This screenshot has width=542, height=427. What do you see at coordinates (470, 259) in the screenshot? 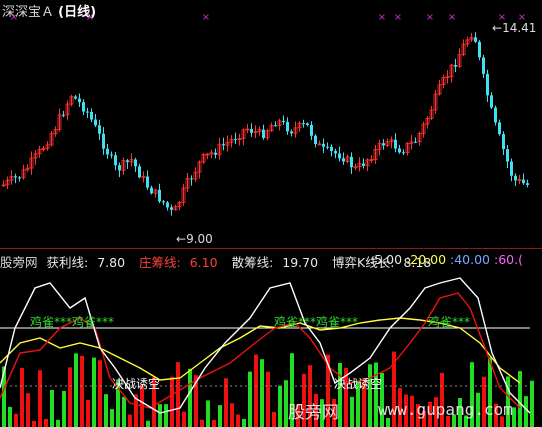
I see `level-40: :40.00` at bounding box center [470, 259].